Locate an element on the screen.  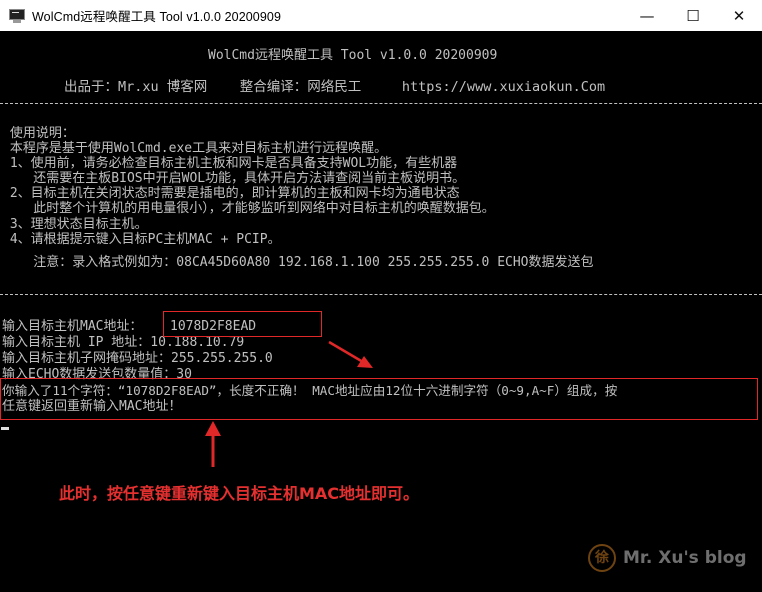
error-highlight-box is located at coordinates (379, 399).